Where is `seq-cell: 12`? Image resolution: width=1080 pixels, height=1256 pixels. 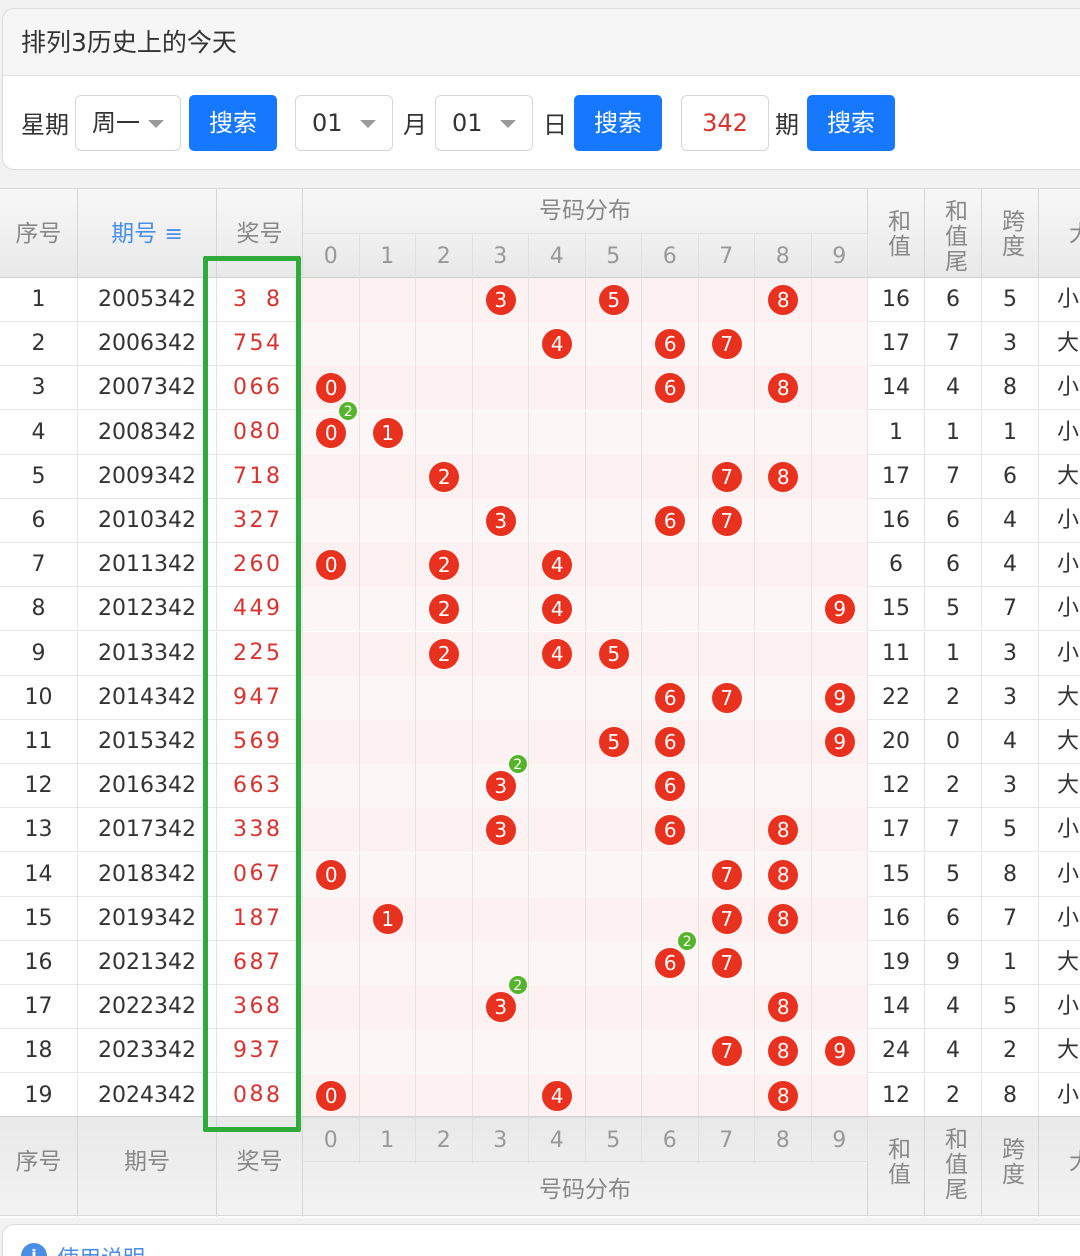
seq-cell: 12 is located at coordinates (39, 786).